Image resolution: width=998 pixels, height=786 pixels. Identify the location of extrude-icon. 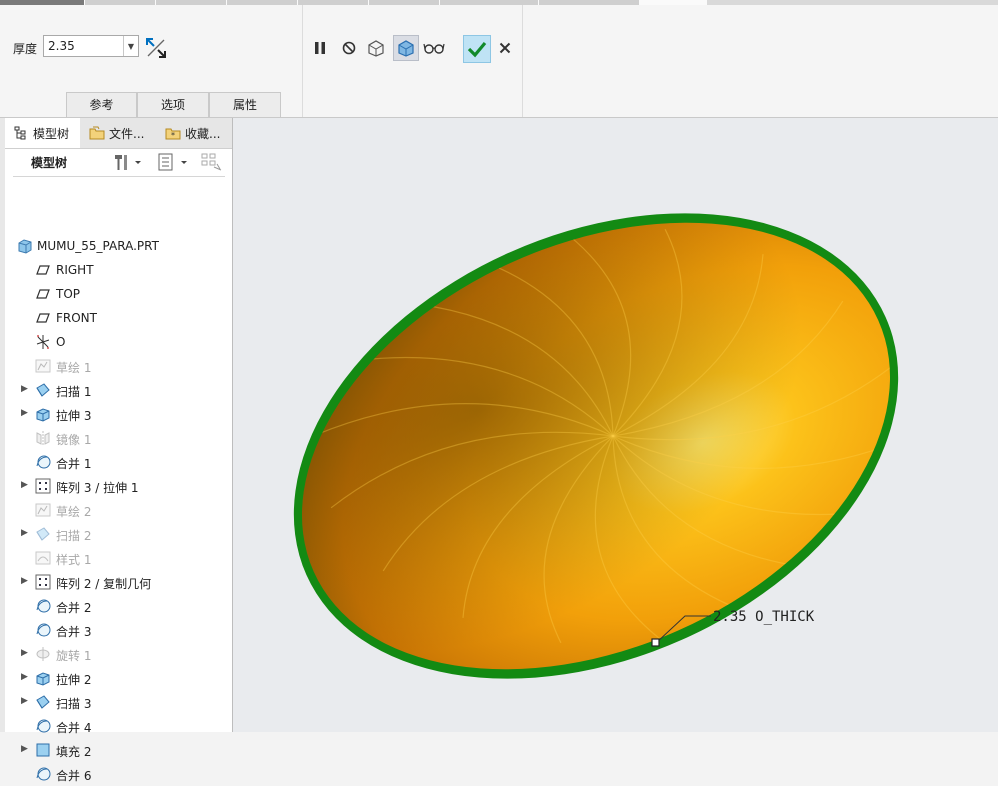
(43, 678).